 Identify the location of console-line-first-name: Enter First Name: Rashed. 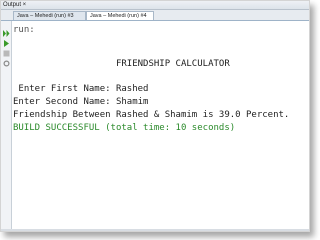
(81, 89).